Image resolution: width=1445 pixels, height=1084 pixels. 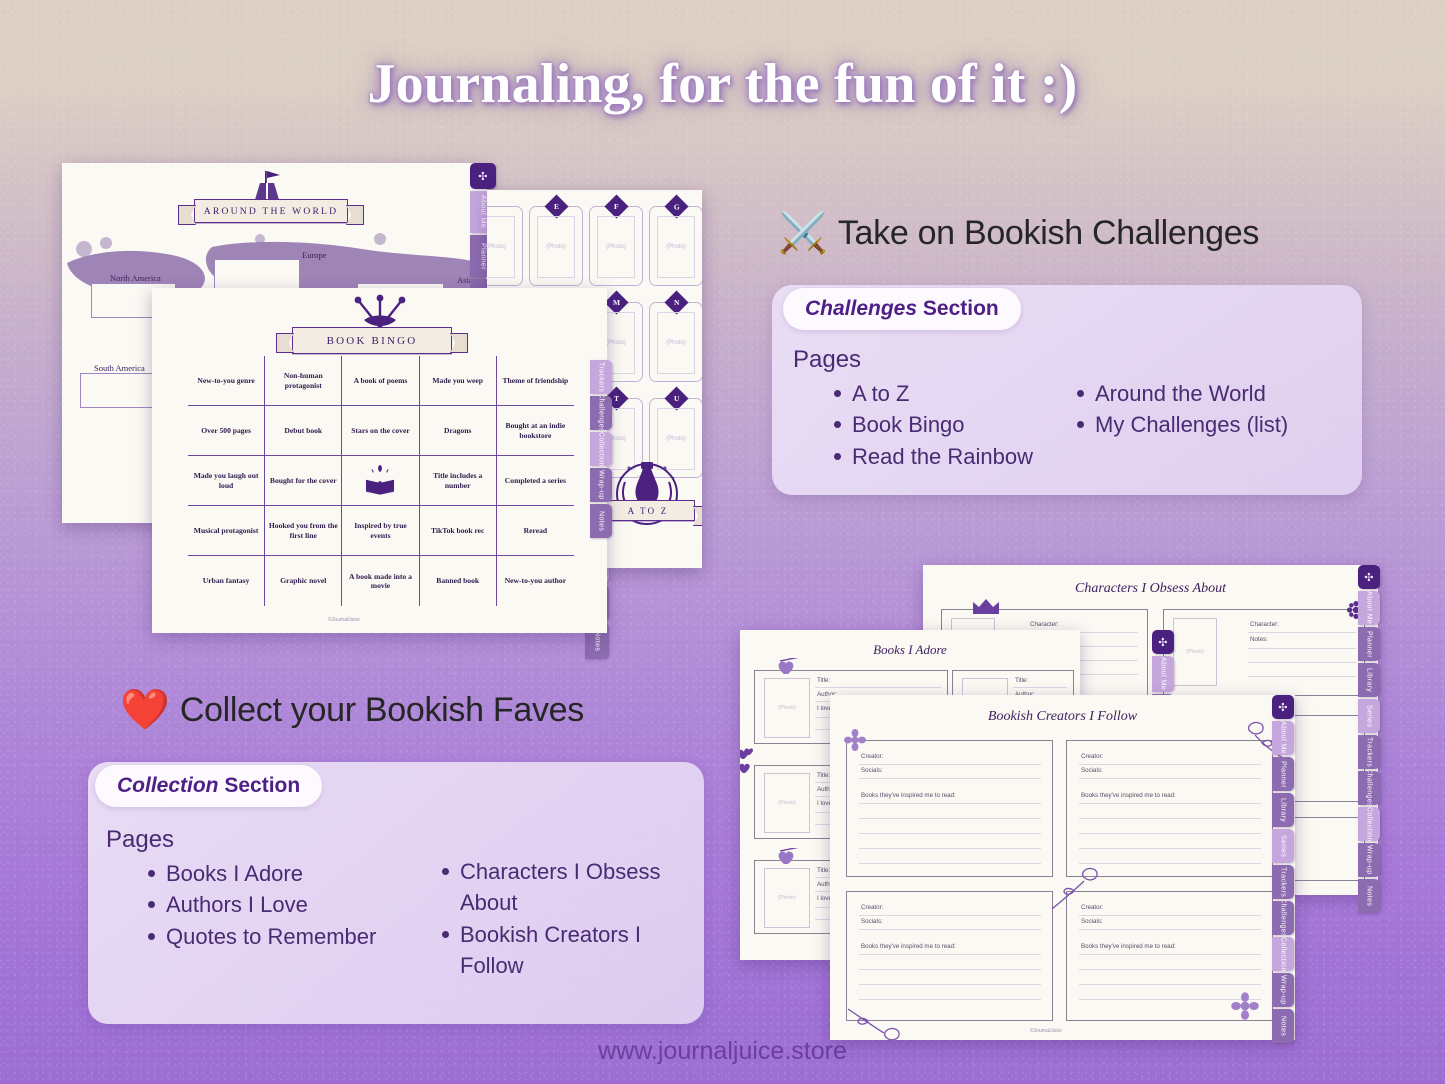 What do you see at coordinates (304, 531) in the screenshot?
I see `bingo-cell: Hooked you from the first line` at bounding box center [304, 531].